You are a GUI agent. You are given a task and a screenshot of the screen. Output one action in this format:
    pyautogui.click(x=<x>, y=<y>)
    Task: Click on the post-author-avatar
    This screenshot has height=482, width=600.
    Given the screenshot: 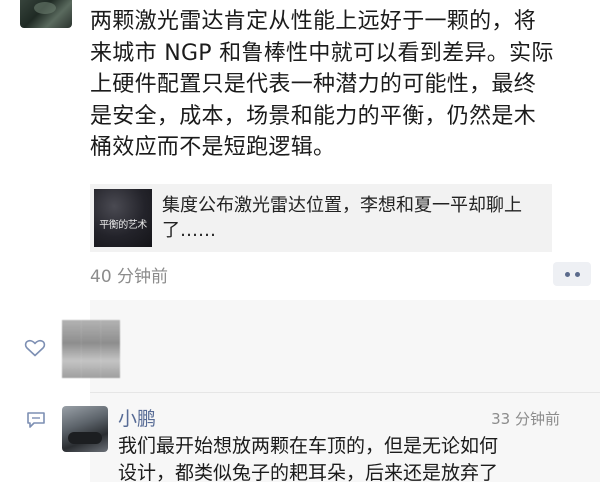 What is the action you would take?
    pyautogui.click(x=46, y=14)
    